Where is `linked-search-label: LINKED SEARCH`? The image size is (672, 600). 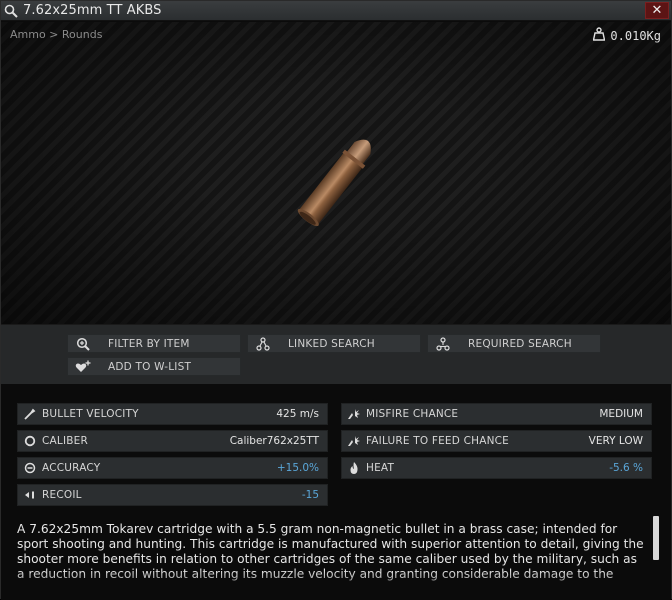 linked-search-label: LINKED SEARCH is located at coordinates (331, 343).